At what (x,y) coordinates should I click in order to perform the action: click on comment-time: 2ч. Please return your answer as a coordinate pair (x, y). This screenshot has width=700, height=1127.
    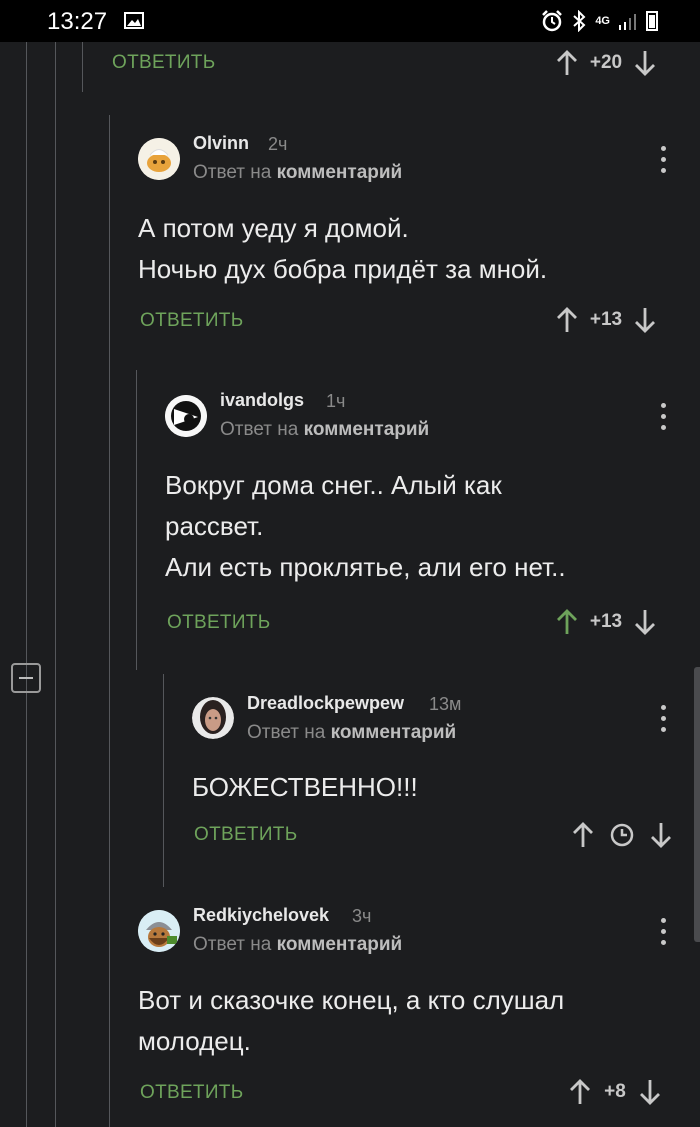
    Looking at the image, I should click on (278, 144).